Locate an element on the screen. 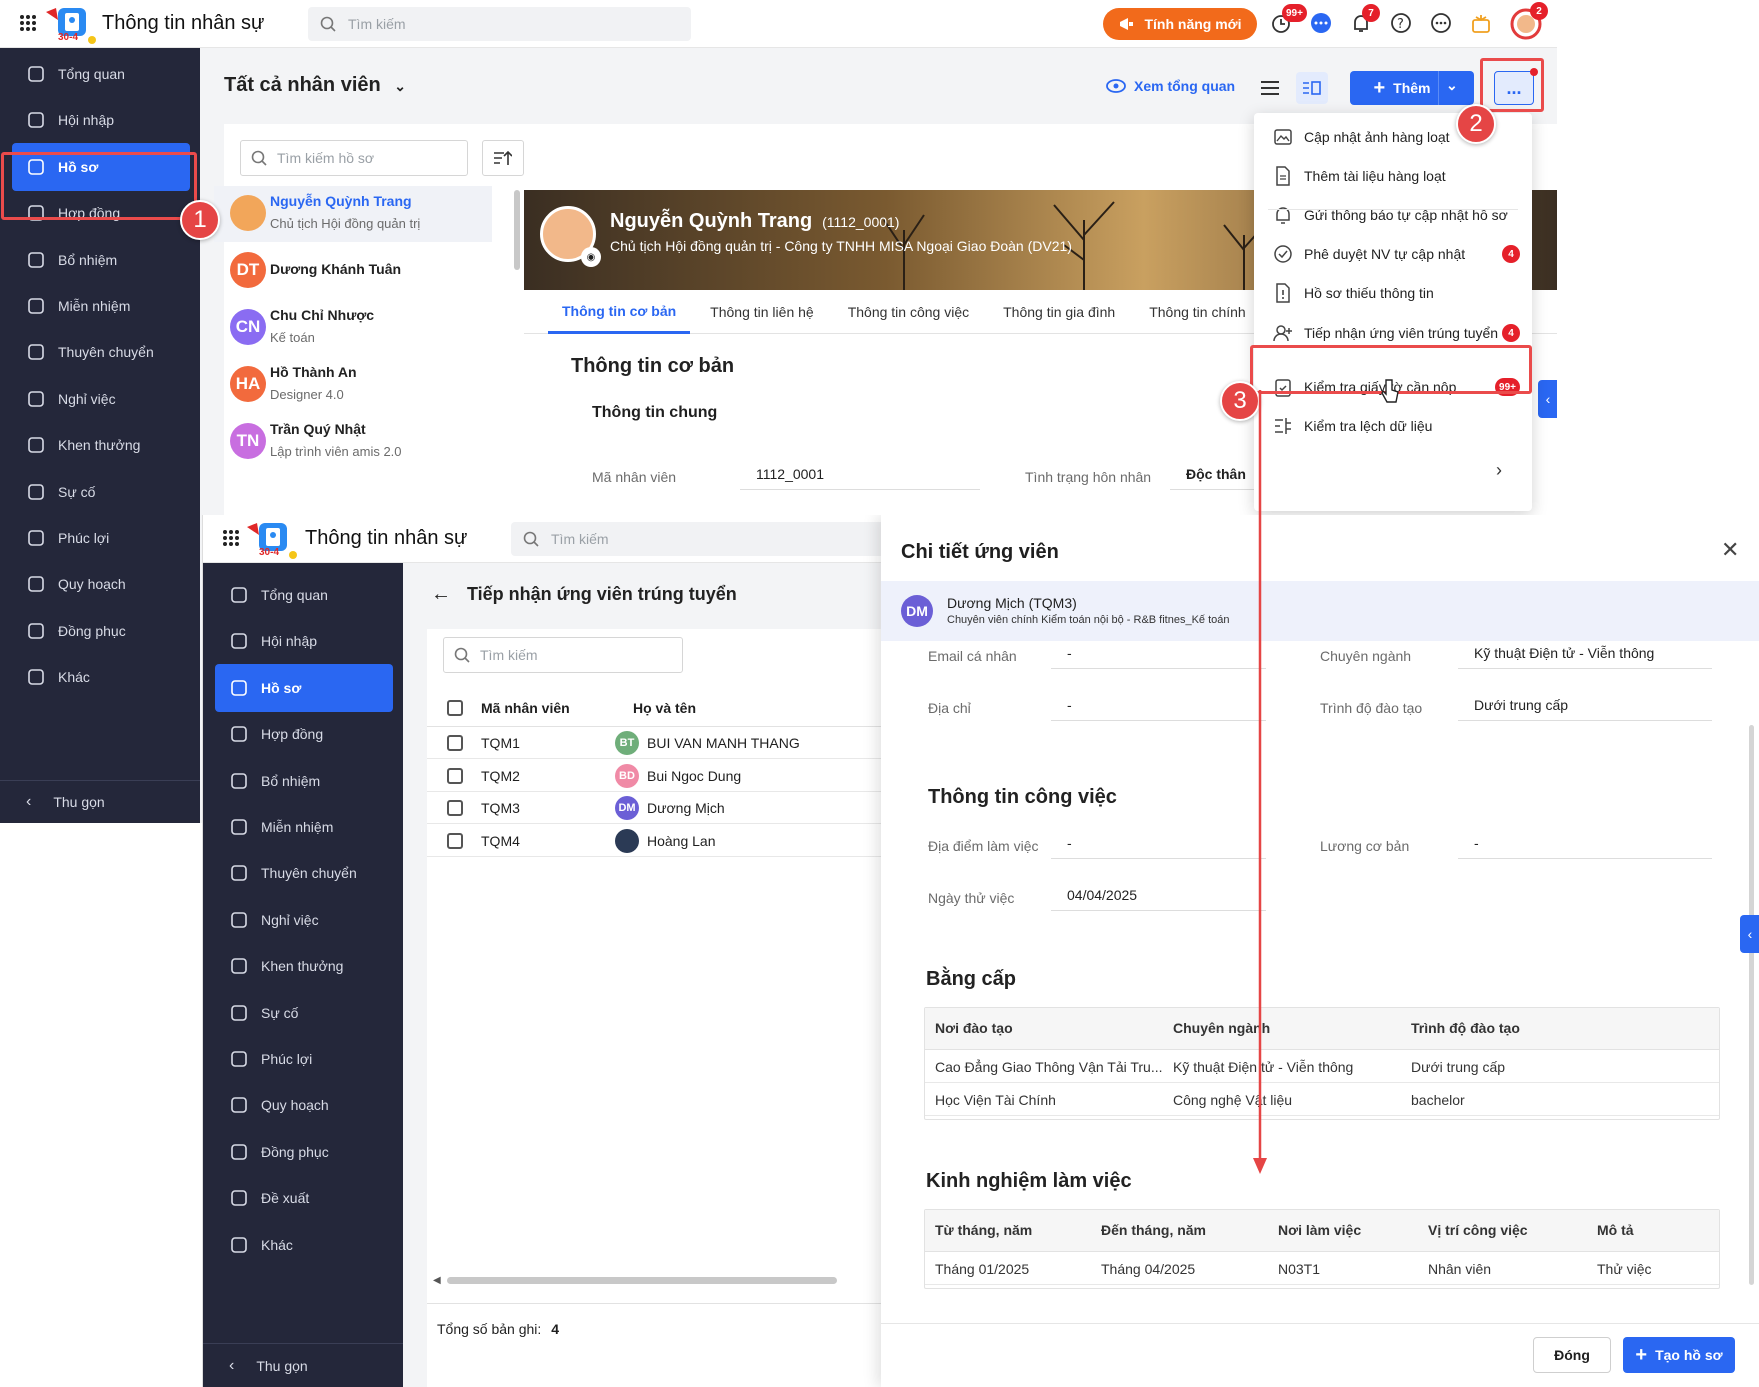  clock-icon: 99+ is located at coordinates (1288, 20).